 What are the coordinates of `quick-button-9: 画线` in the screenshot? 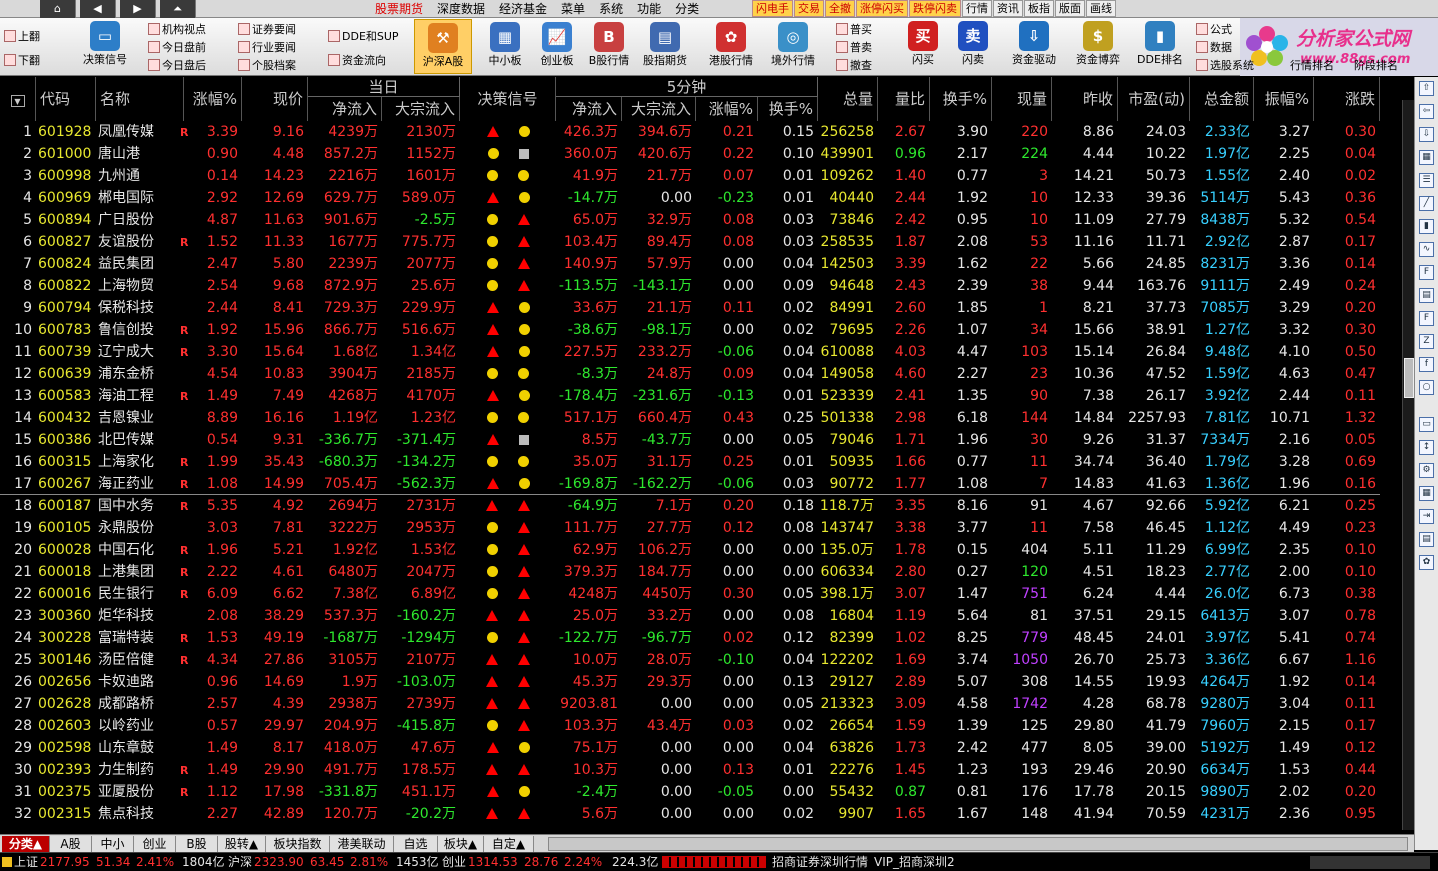 It's located at (1101, 8).